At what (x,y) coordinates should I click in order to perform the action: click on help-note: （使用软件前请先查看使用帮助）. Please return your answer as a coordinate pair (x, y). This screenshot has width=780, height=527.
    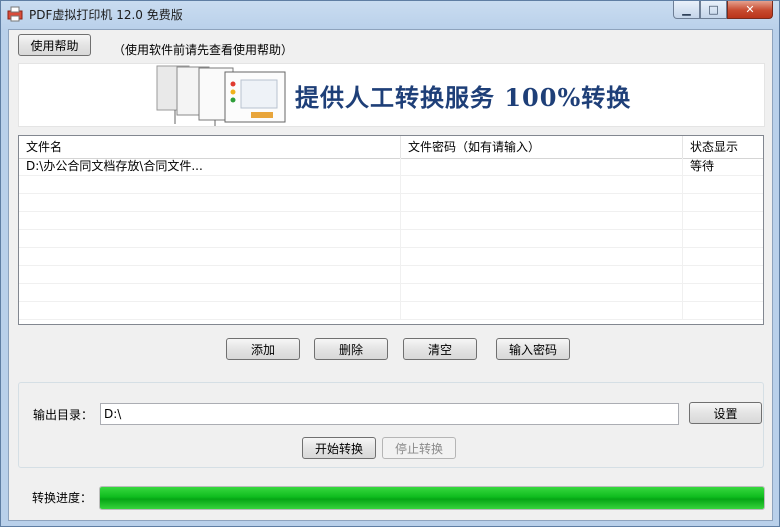
    Looking at the image, I should click on (203, 50).